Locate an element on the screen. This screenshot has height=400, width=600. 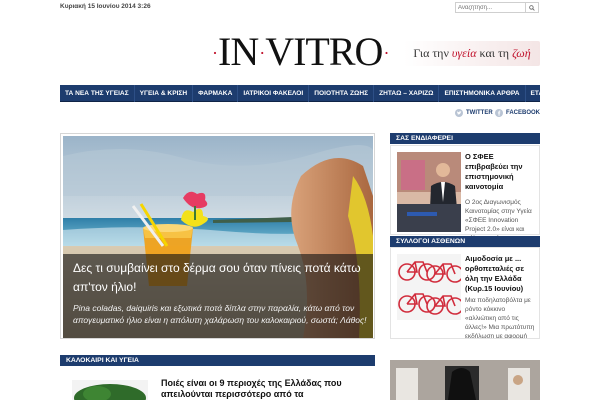
site-tagline: Για την υγεία και τη ζωή is located at coordinates (472, 53).